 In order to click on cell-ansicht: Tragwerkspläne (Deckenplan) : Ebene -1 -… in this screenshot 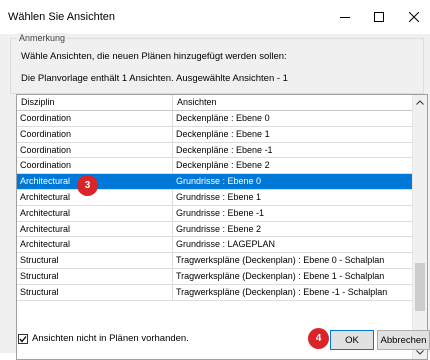, I will do `click(282, 291)`.